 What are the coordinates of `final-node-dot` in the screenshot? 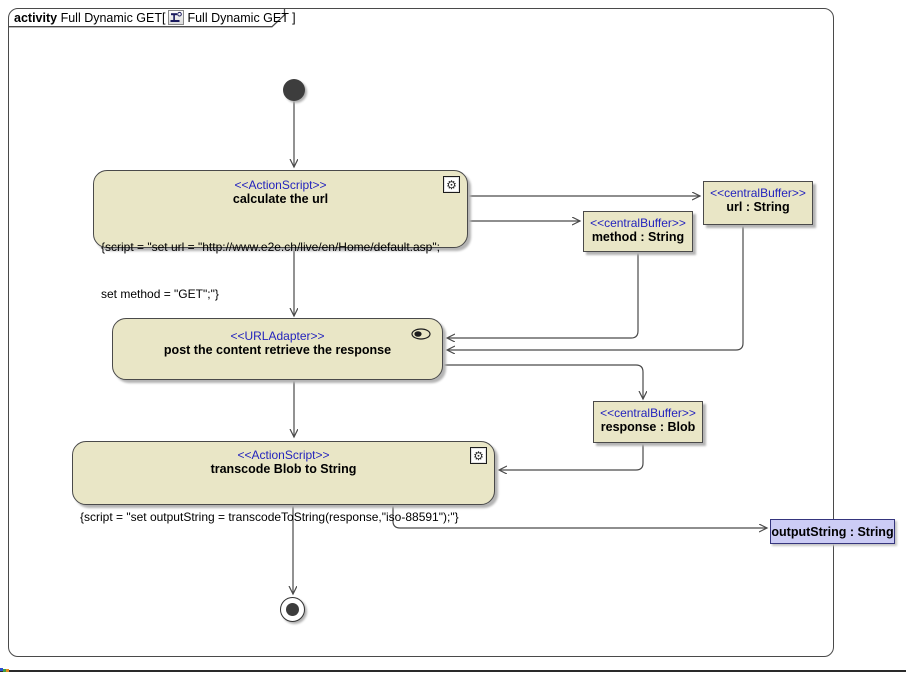 It's located at (292, 609).